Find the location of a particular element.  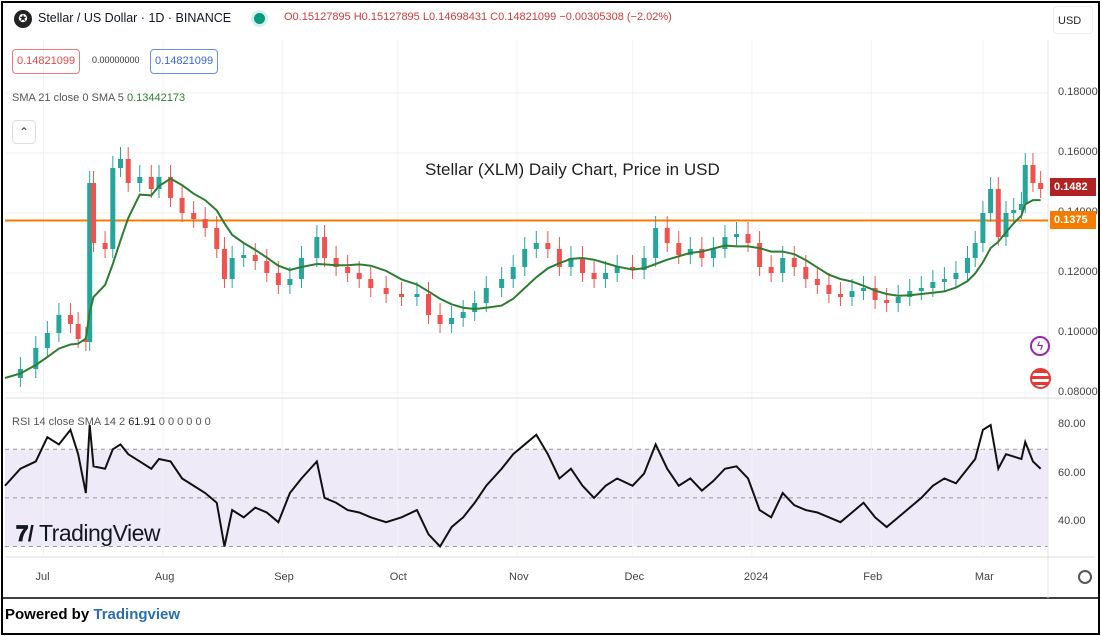

settings-gear-icon is located at coordinates (1085, 577).